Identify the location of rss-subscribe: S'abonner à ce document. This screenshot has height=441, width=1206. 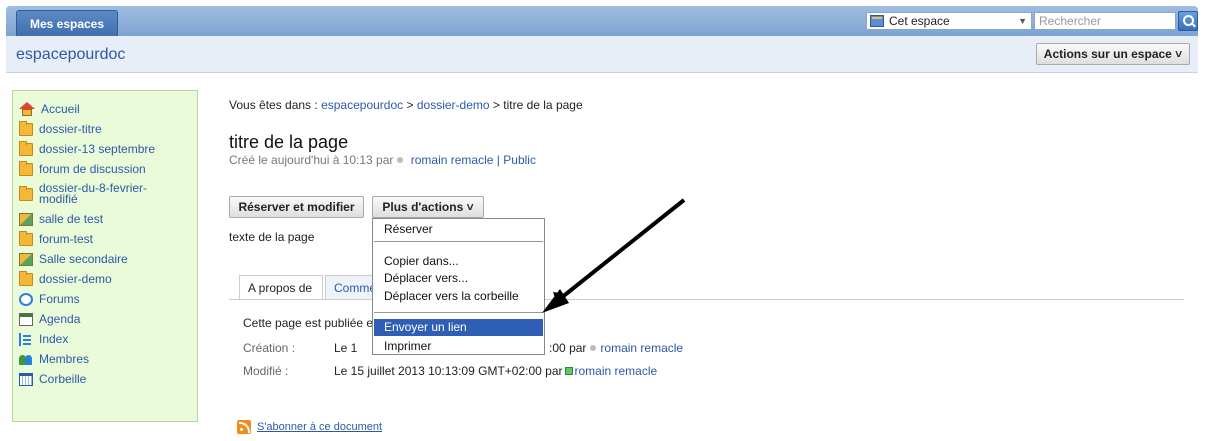
(309, 427).